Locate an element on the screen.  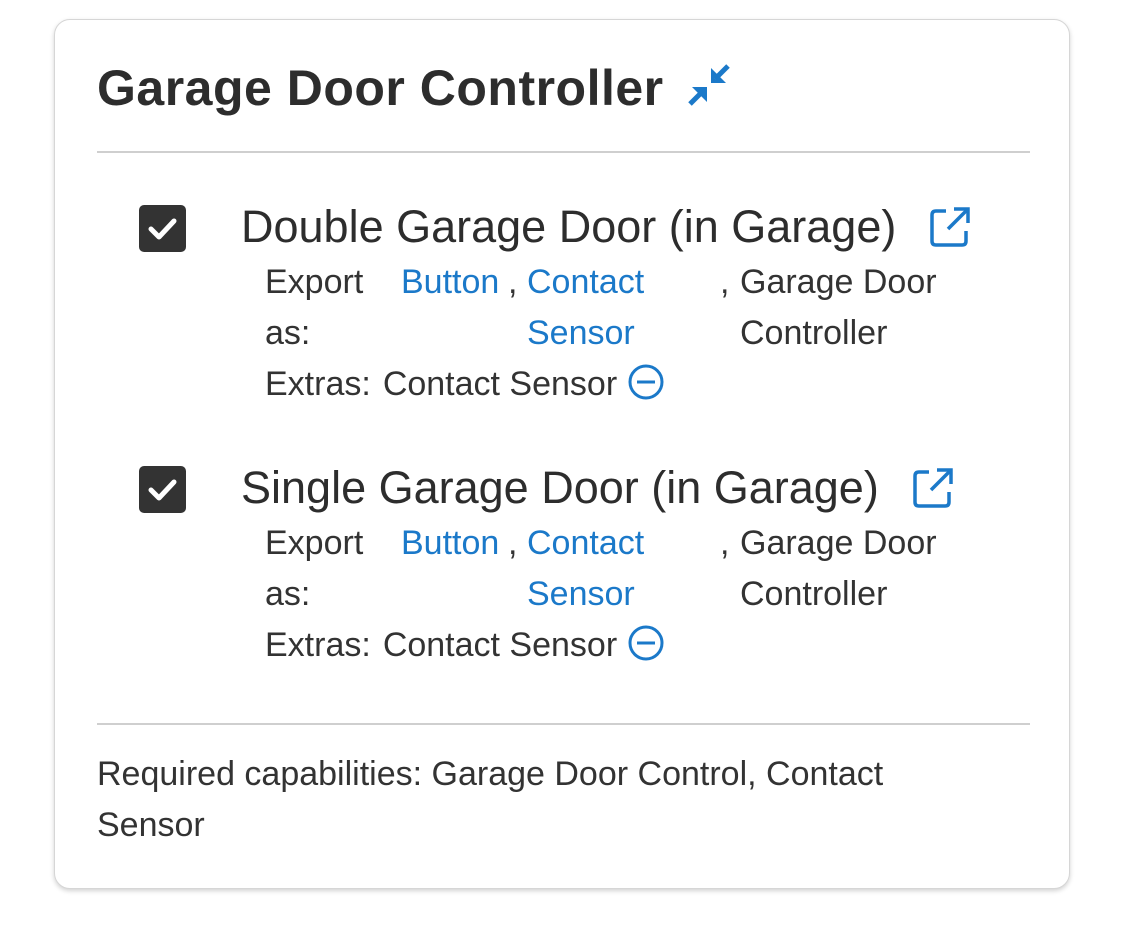
header-divider is located at coordinates (563, 152).